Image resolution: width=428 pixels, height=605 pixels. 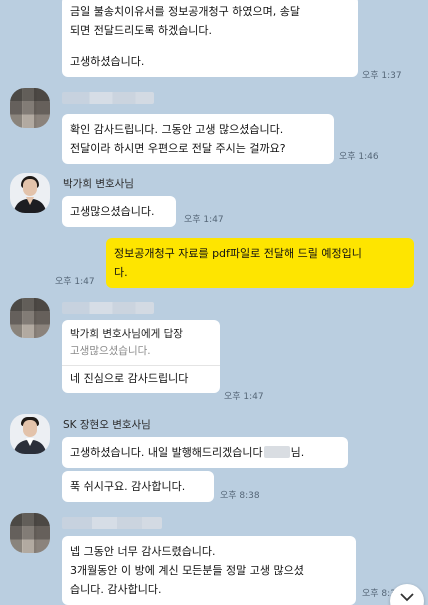 What do you see at coordinates (407, 597) in the screenshot?
I see `chevron-down-icon` at bounding box center [407, 597].